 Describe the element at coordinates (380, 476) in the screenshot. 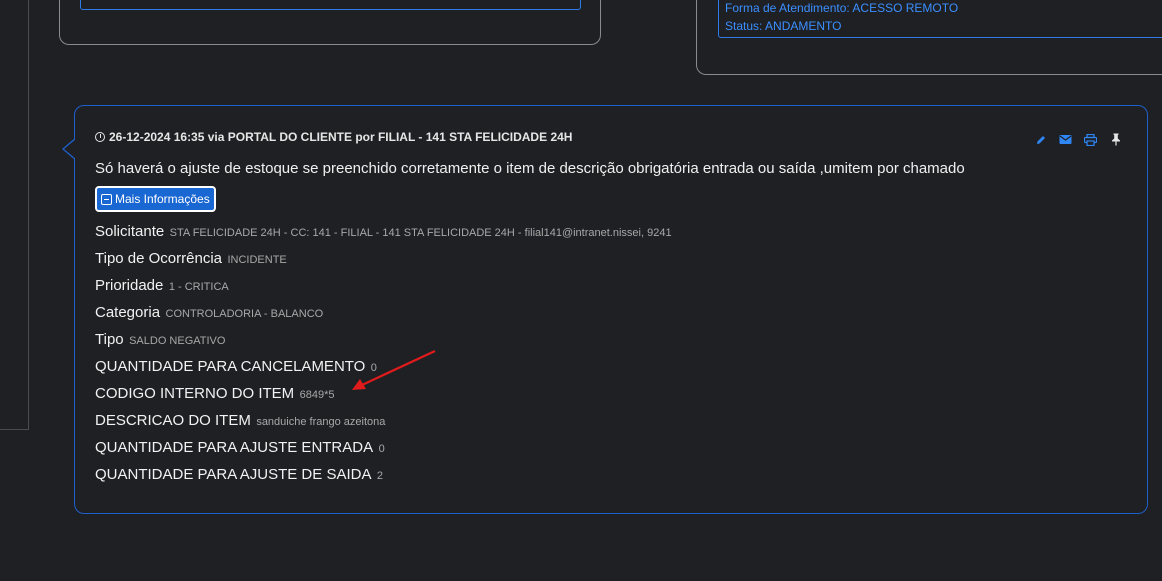

I see `field-value: 2` at that location.